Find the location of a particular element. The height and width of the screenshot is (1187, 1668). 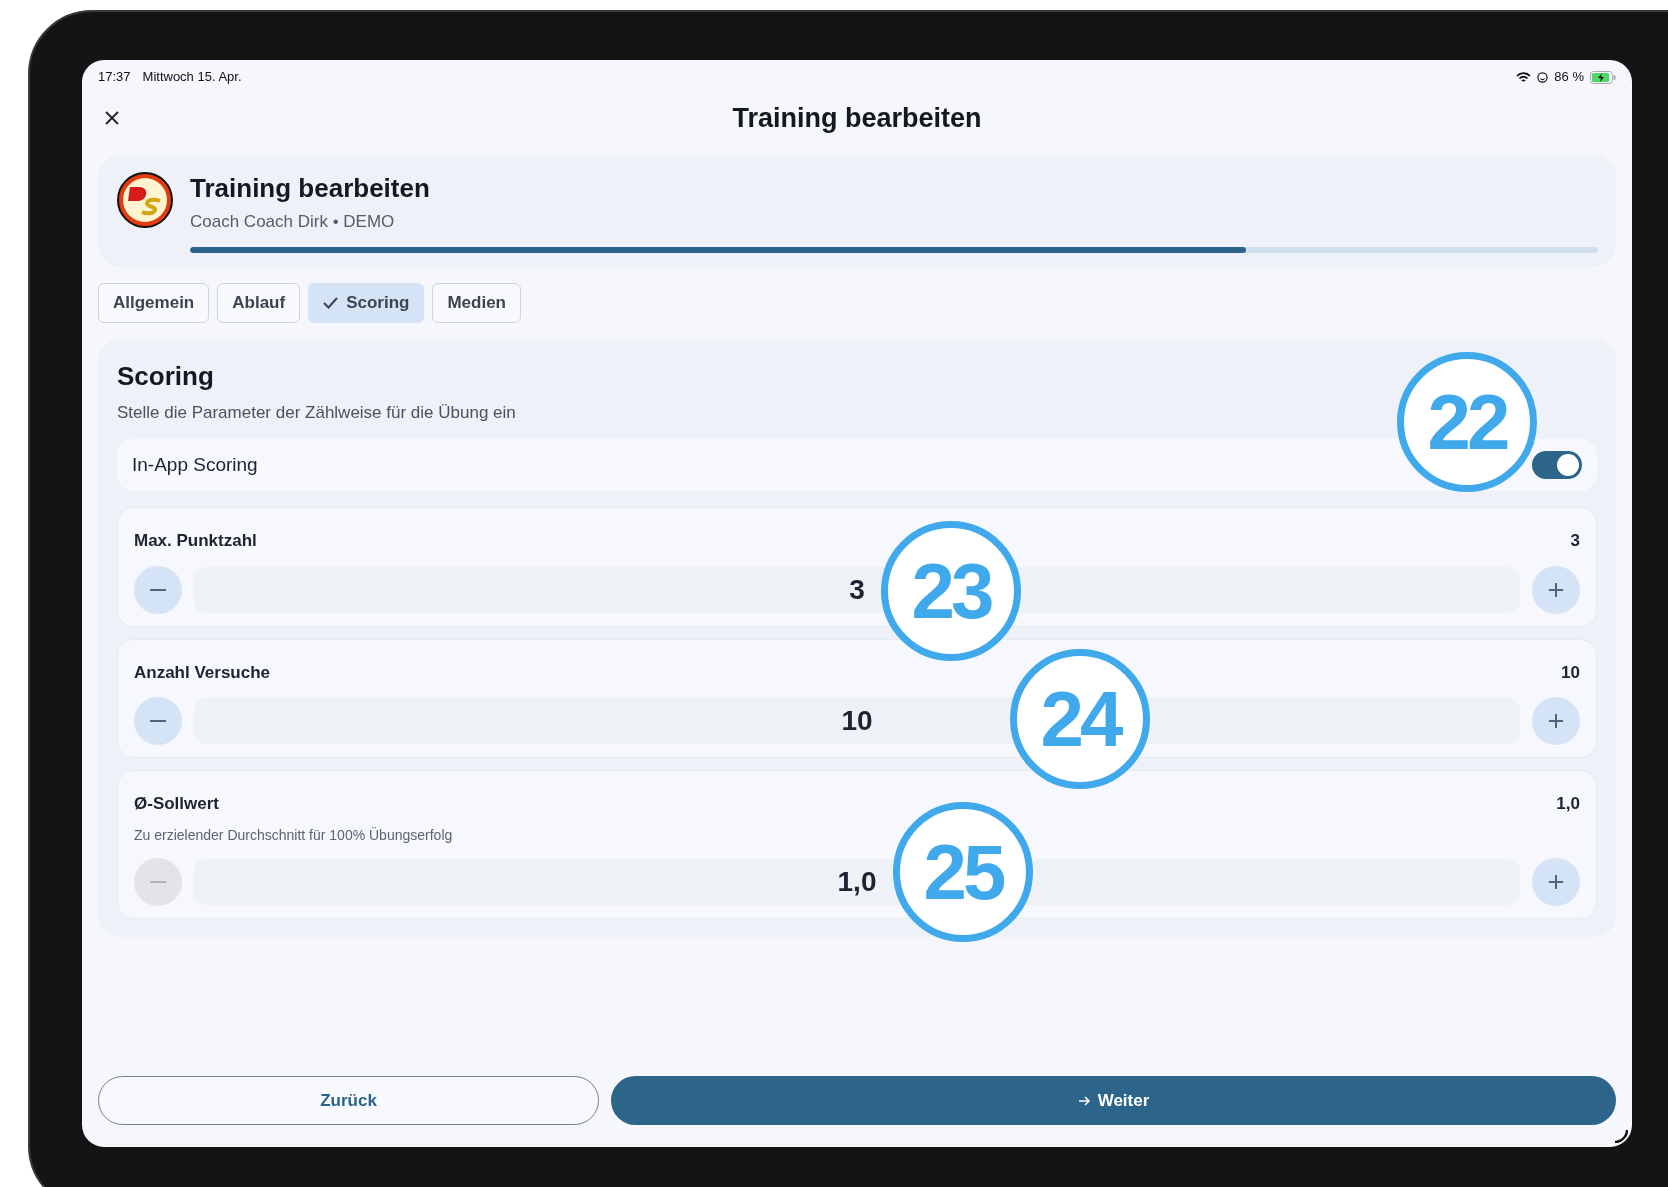

stepper-reading: 10 is located at coordinates (1570, 672).